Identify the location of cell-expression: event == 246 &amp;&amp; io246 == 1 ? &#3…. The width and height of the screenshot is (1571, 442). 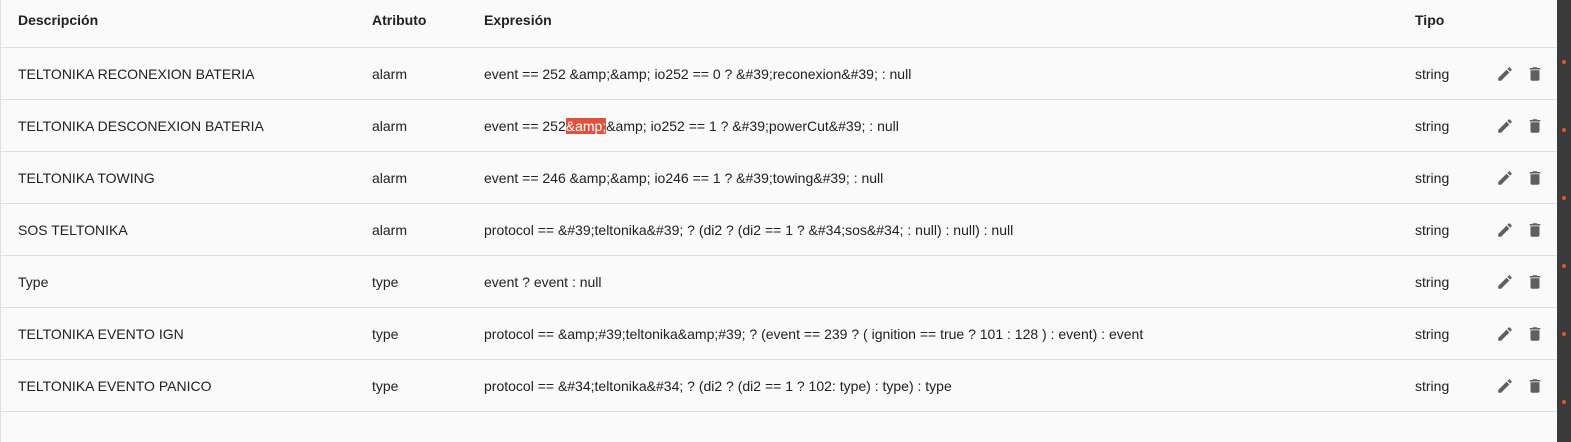
(683, 177).